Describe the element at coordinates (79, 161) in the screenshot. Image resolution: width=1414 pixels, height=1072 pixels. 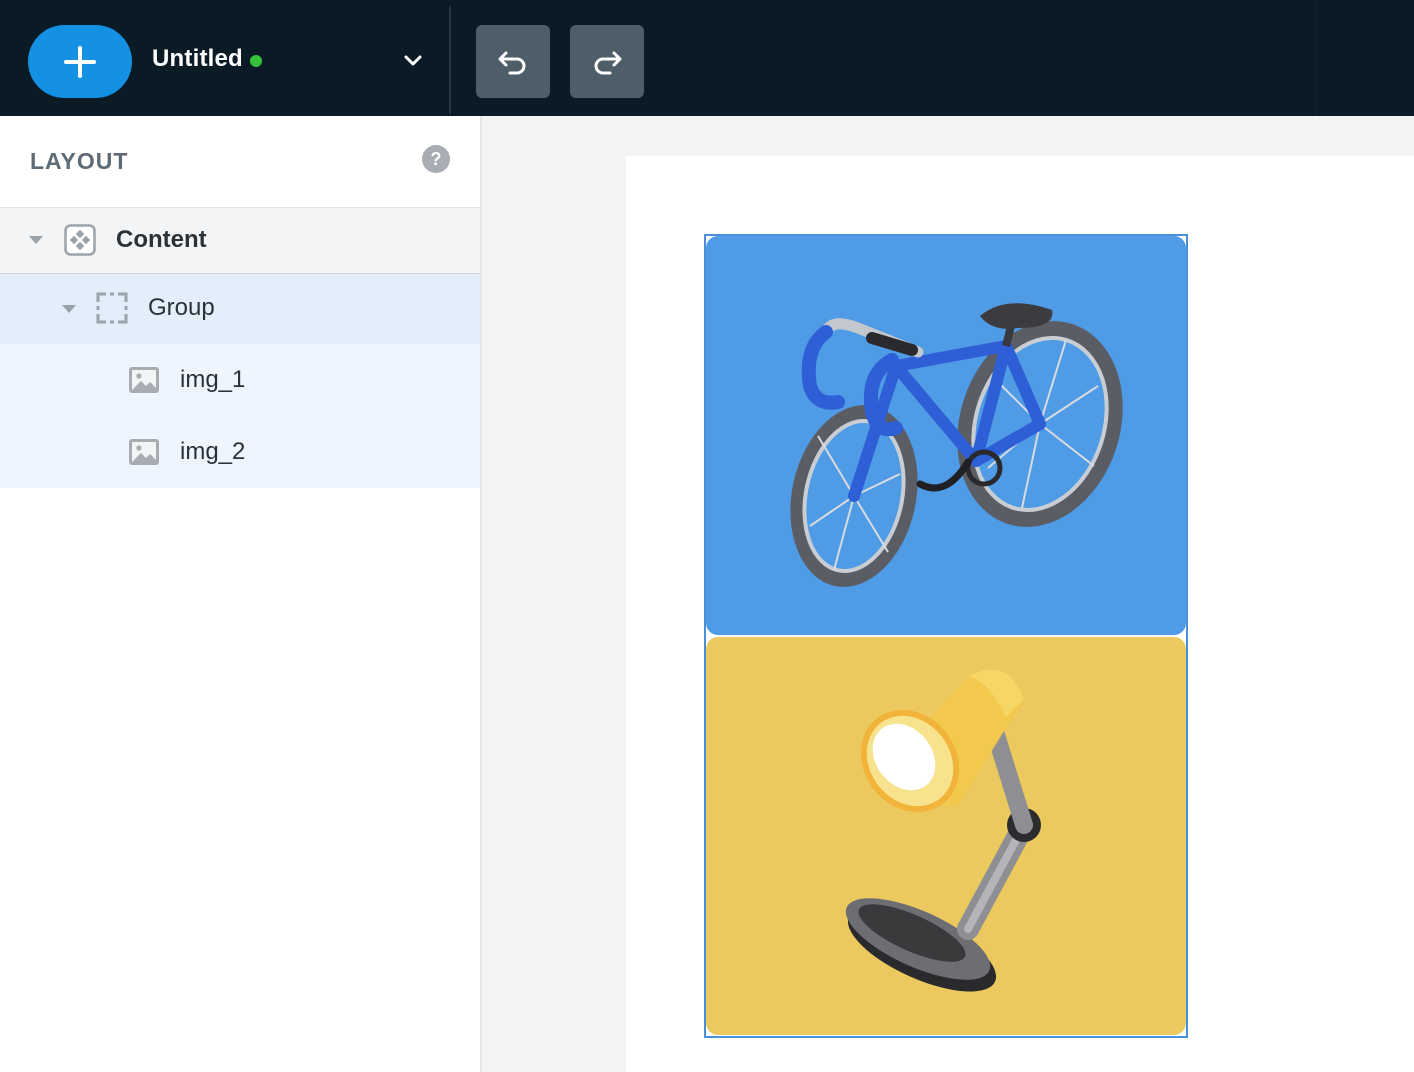
I see `panel-title: LAYOUT` at that location.